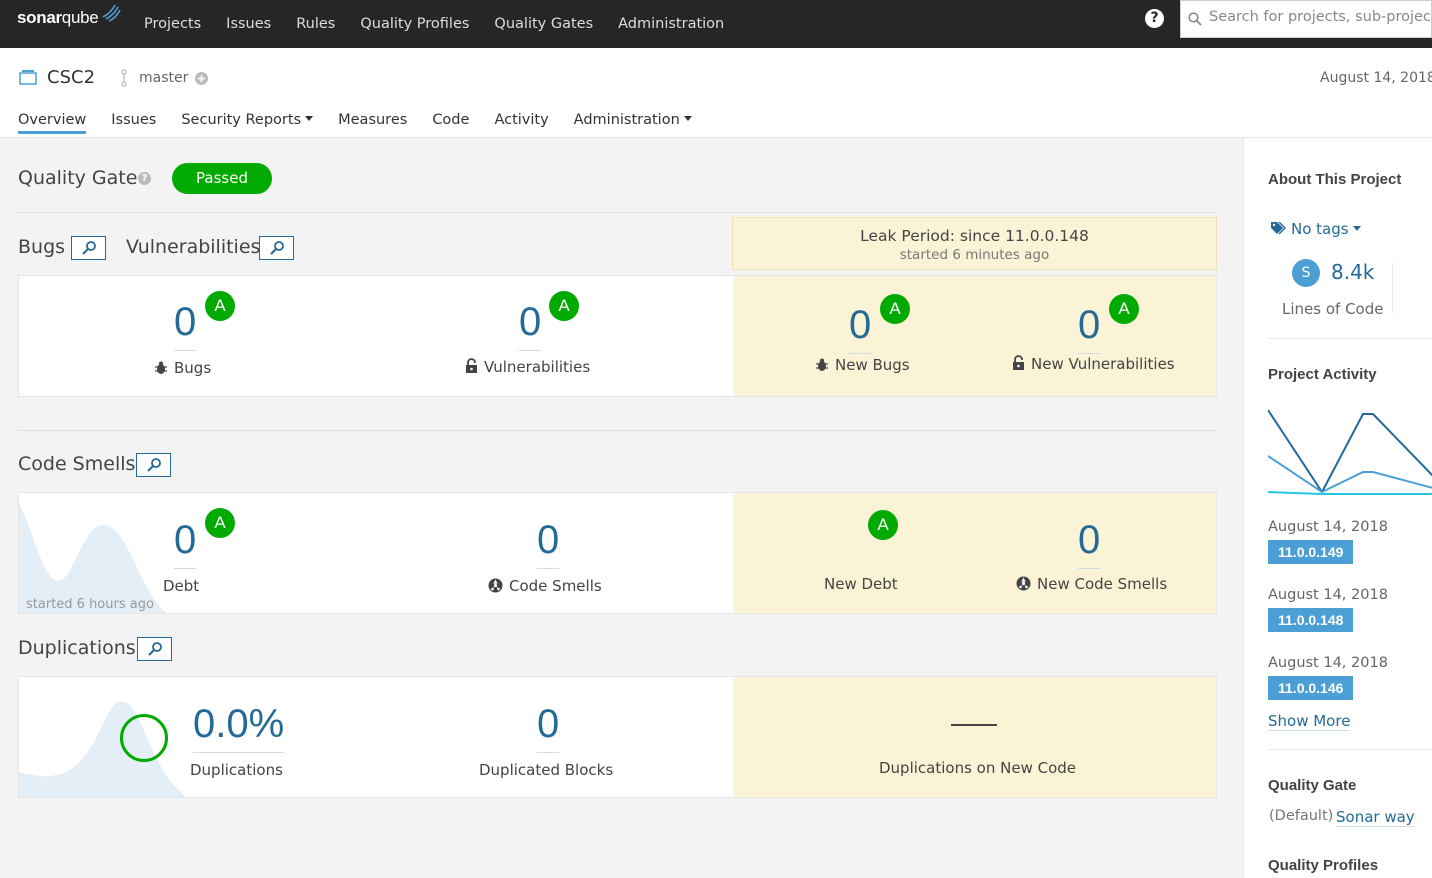 Image resolution: width=1432 pixels, height=878 pixels. I want to click on nav-administration: Administration, so click(671, 24).